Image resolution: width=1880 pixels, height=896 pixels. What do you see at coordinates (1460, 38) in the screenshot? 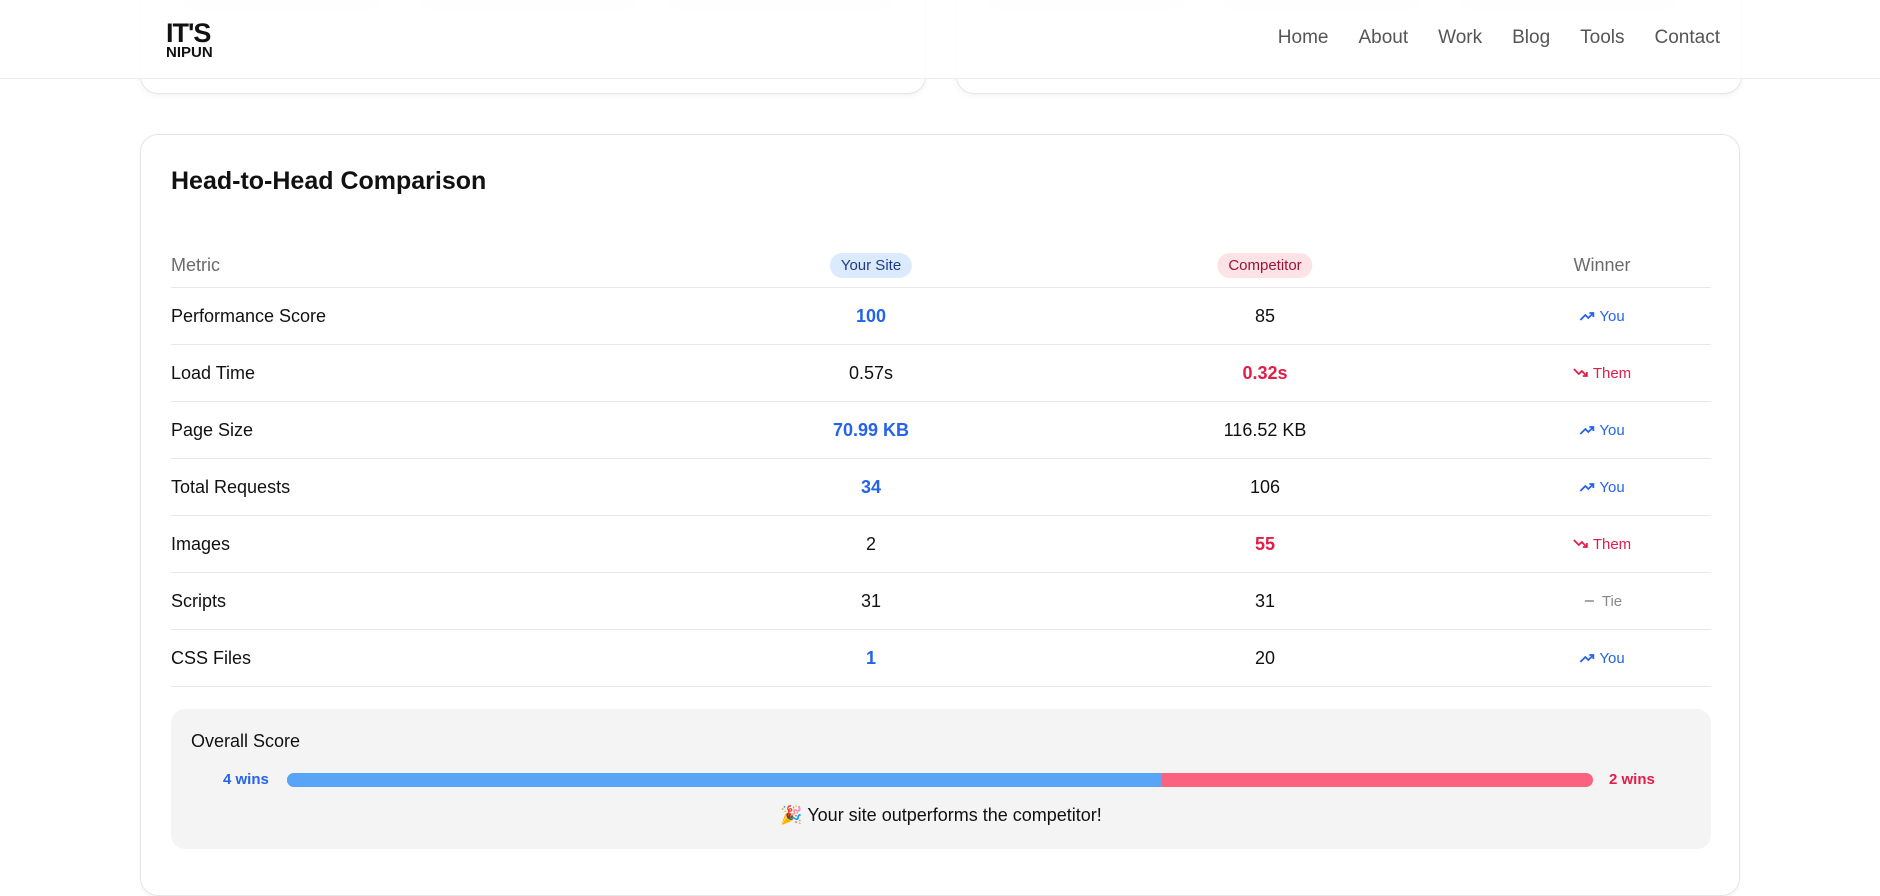
I see `nav-work: Work` at bounding box center [1460, 38].